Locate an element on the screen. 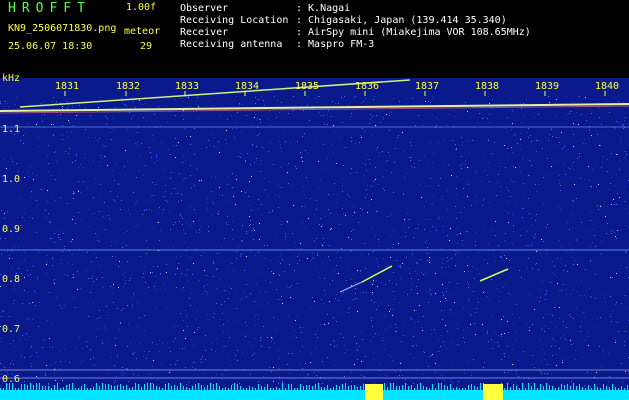  observer-value: : K.Nagai is located at coordinates (323, 8).